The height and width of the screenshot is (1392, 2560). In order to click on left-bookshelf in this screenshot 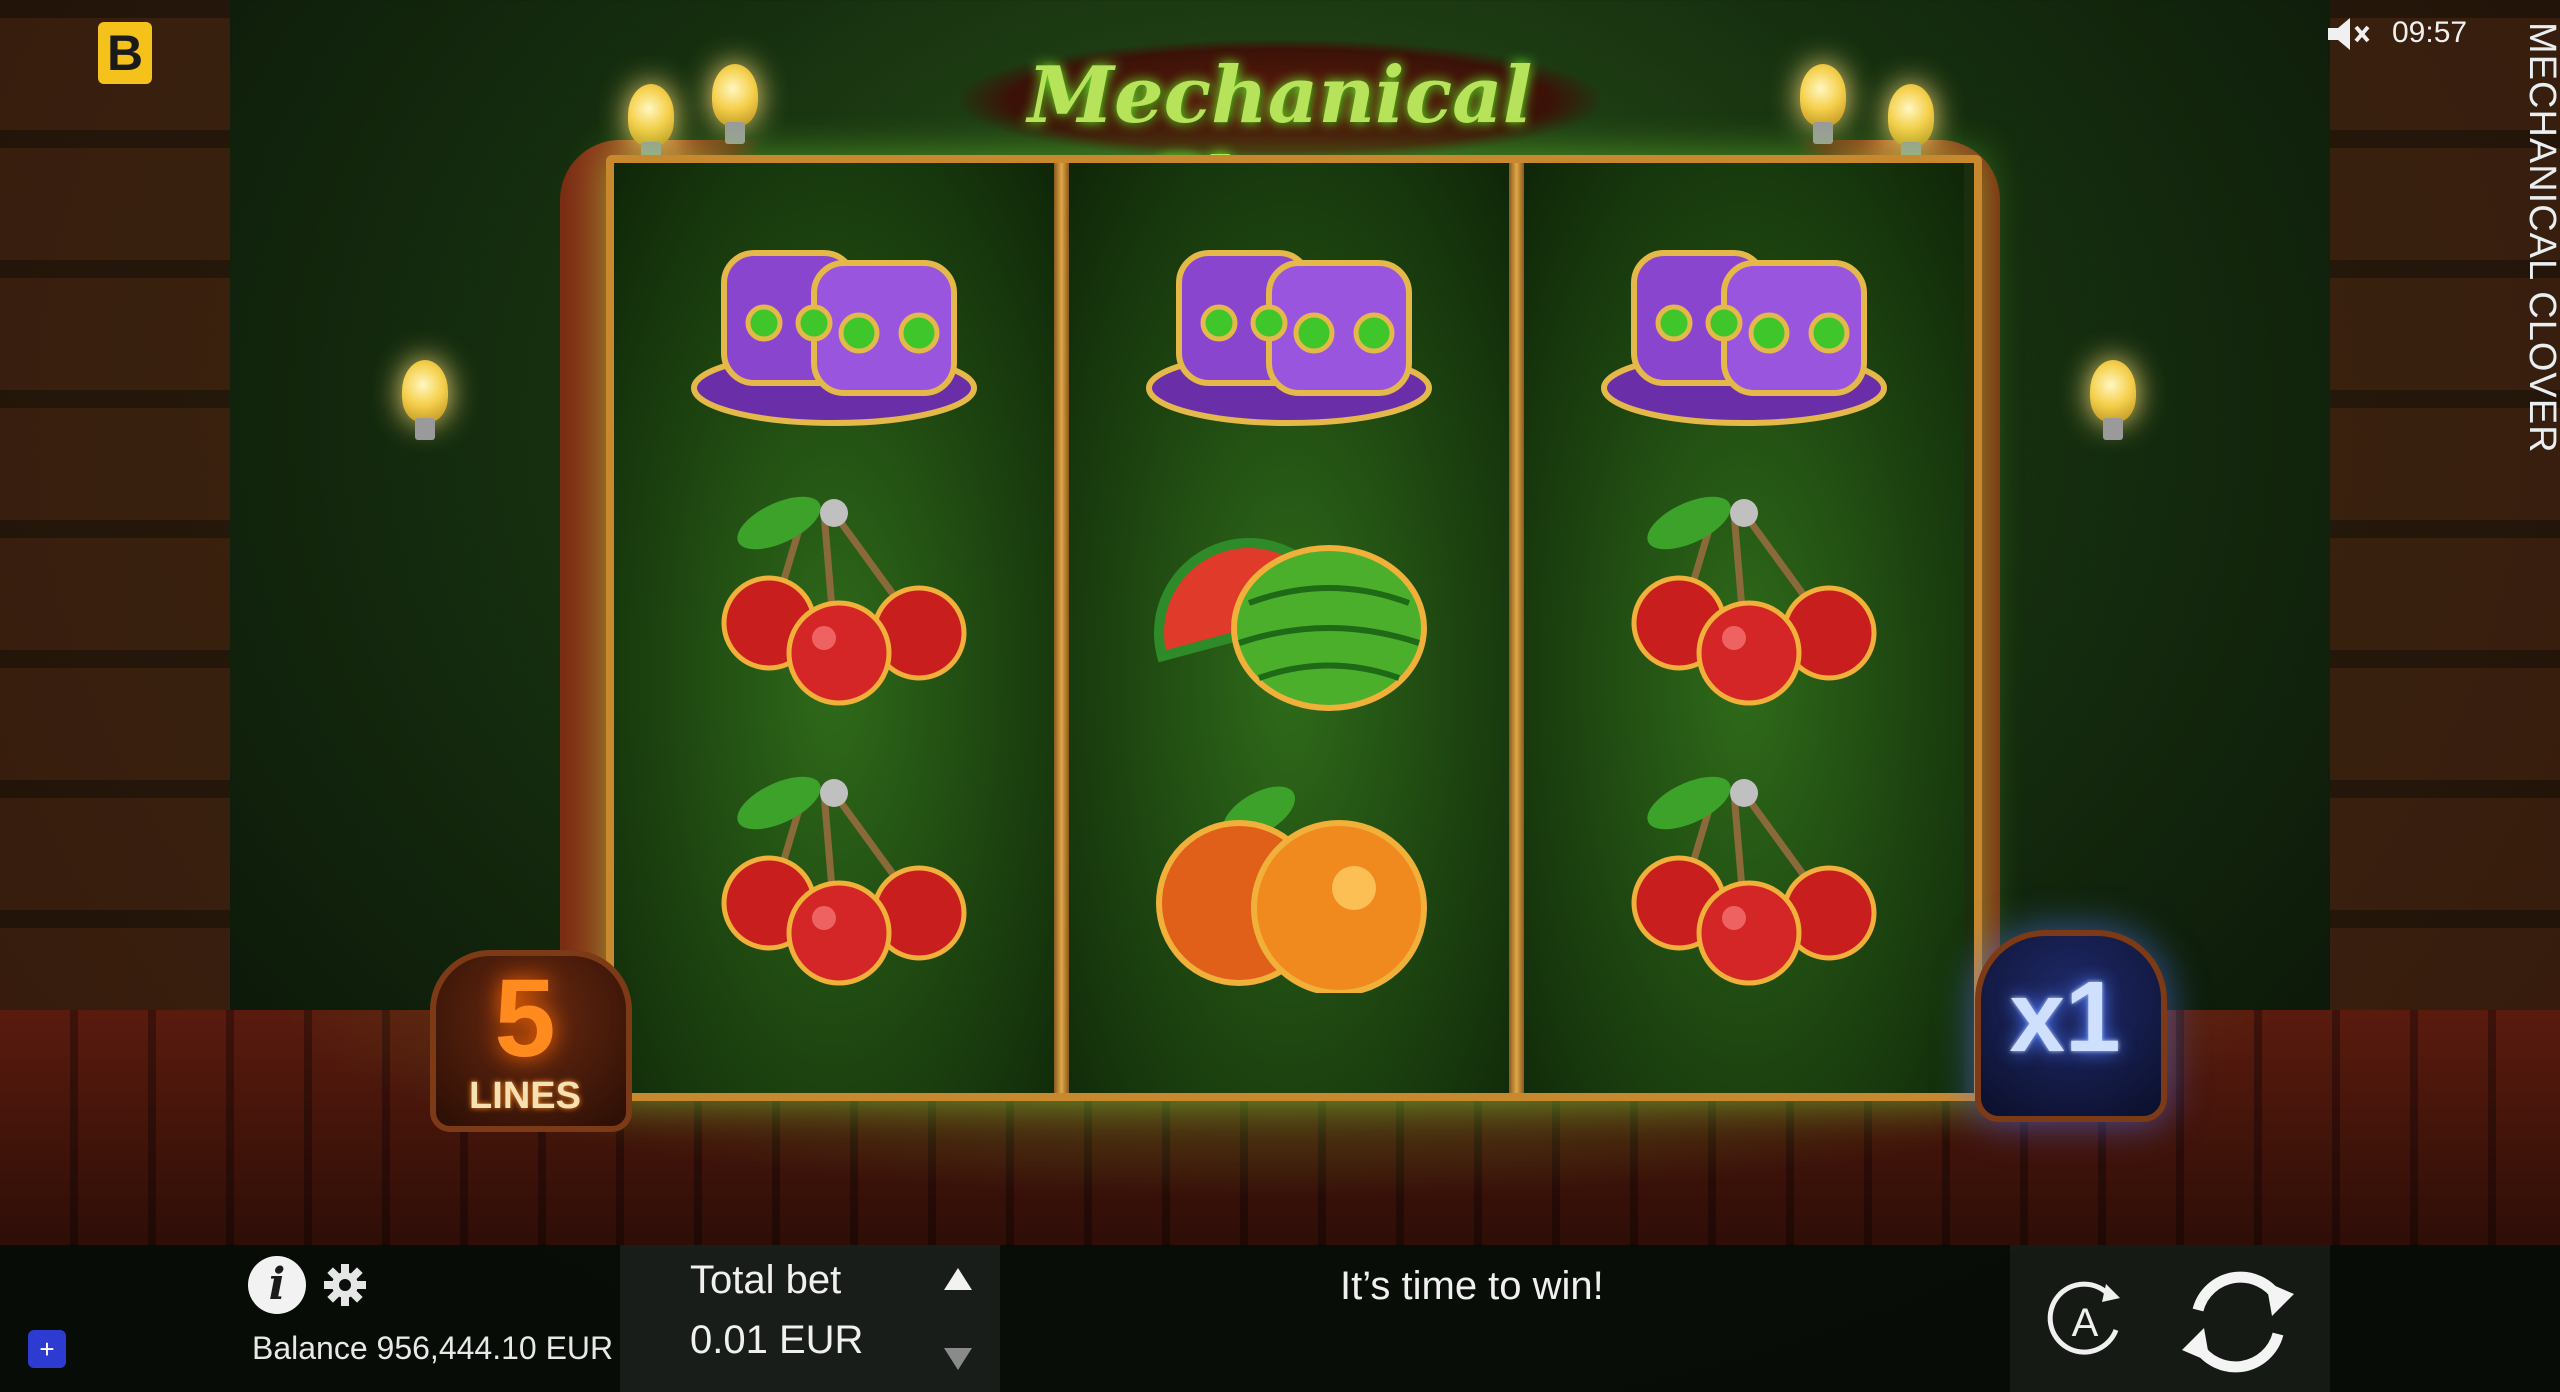, I will do `click(115, 505)`.